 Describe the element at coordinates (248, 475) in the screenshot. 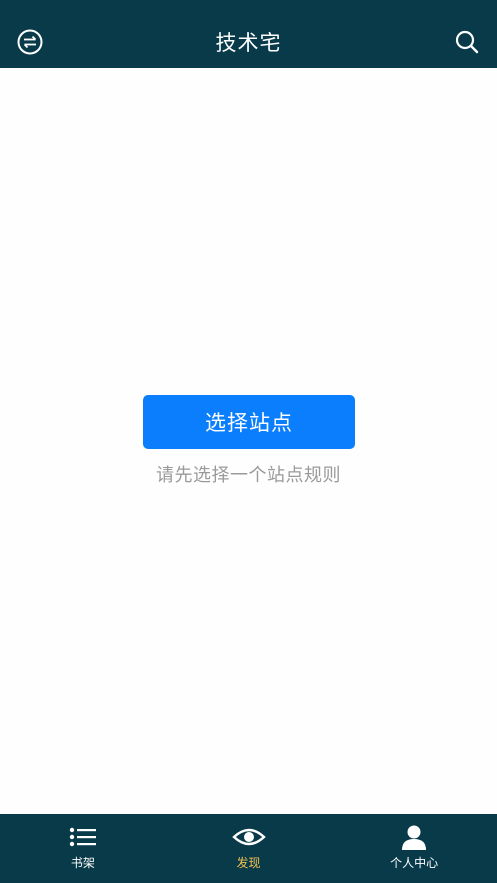

I see `empty-hint-text: 请先选择一个站点规则` at that location.